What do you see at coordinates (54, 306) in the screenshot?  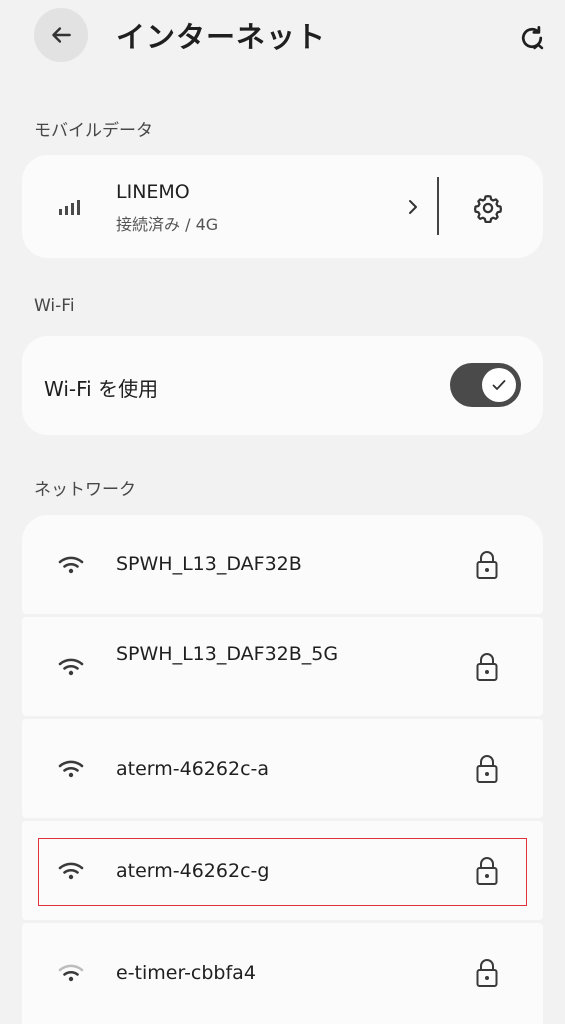 I see `wifi-section-label: Wi-Fi` at bounding box center [54, 306].